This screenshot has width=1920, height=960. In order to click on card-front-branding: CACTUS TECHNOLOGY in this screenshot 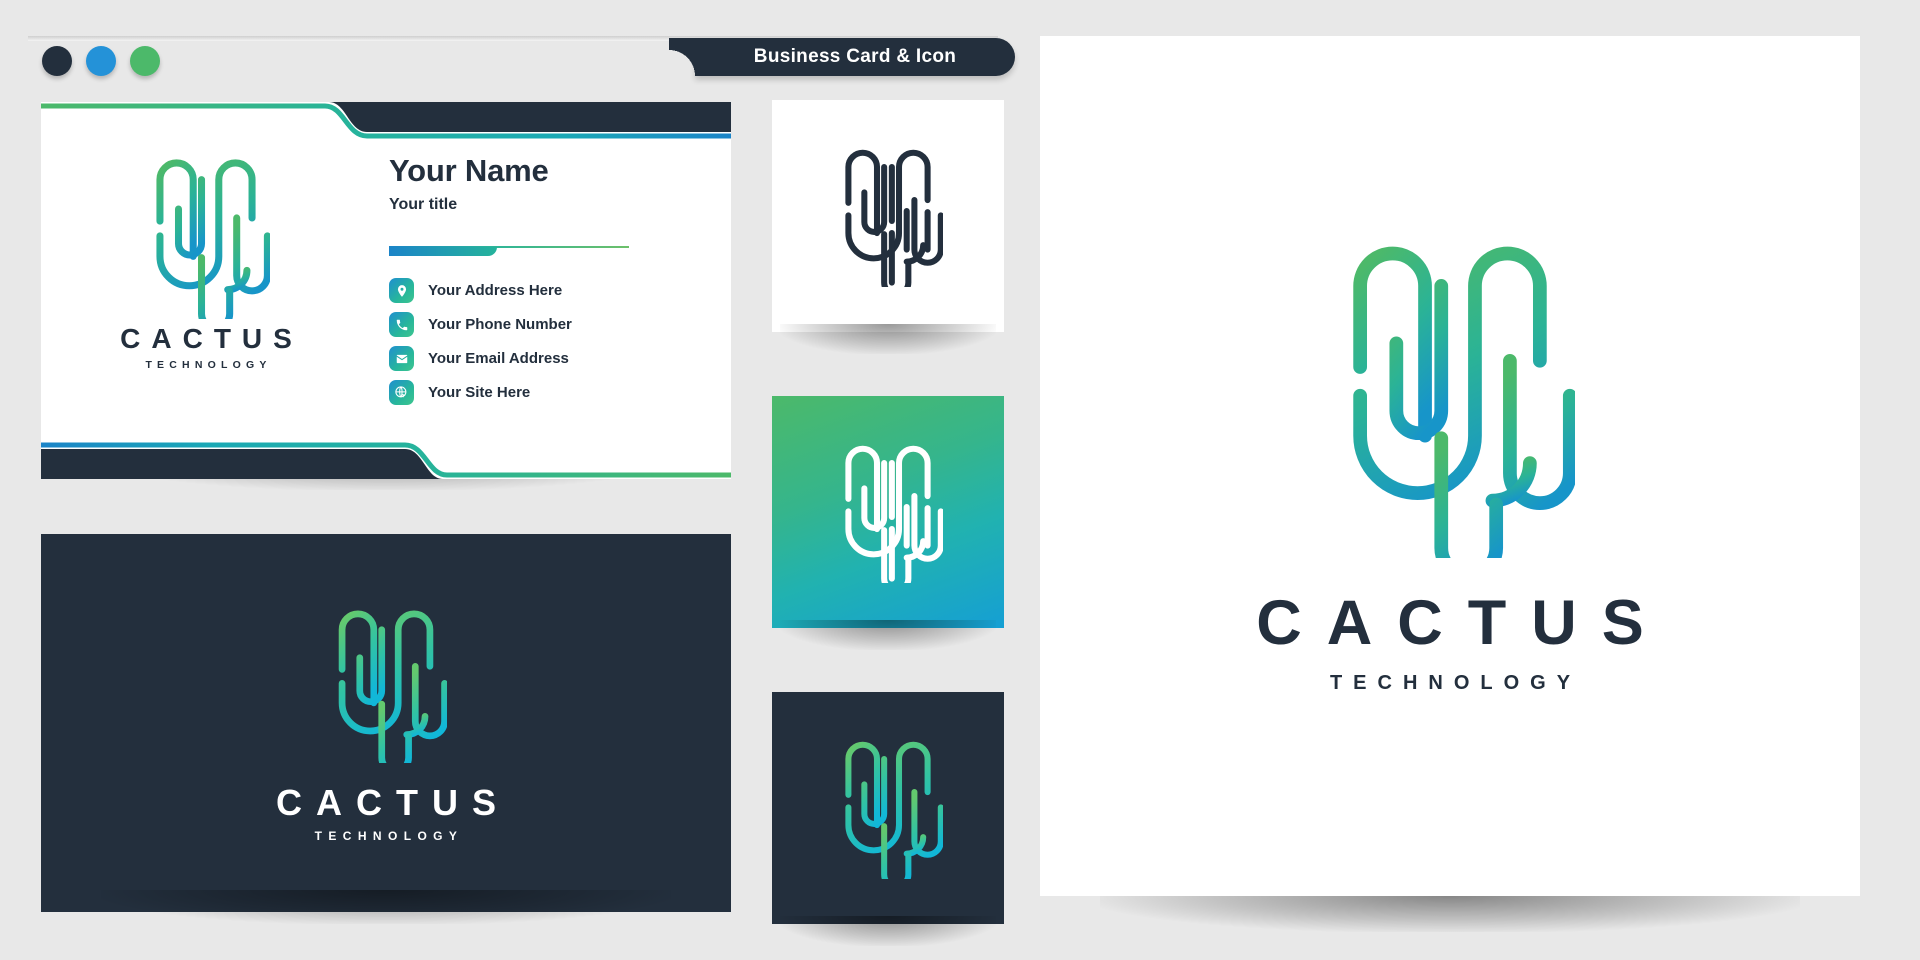, I will do `click(206, 262)`.